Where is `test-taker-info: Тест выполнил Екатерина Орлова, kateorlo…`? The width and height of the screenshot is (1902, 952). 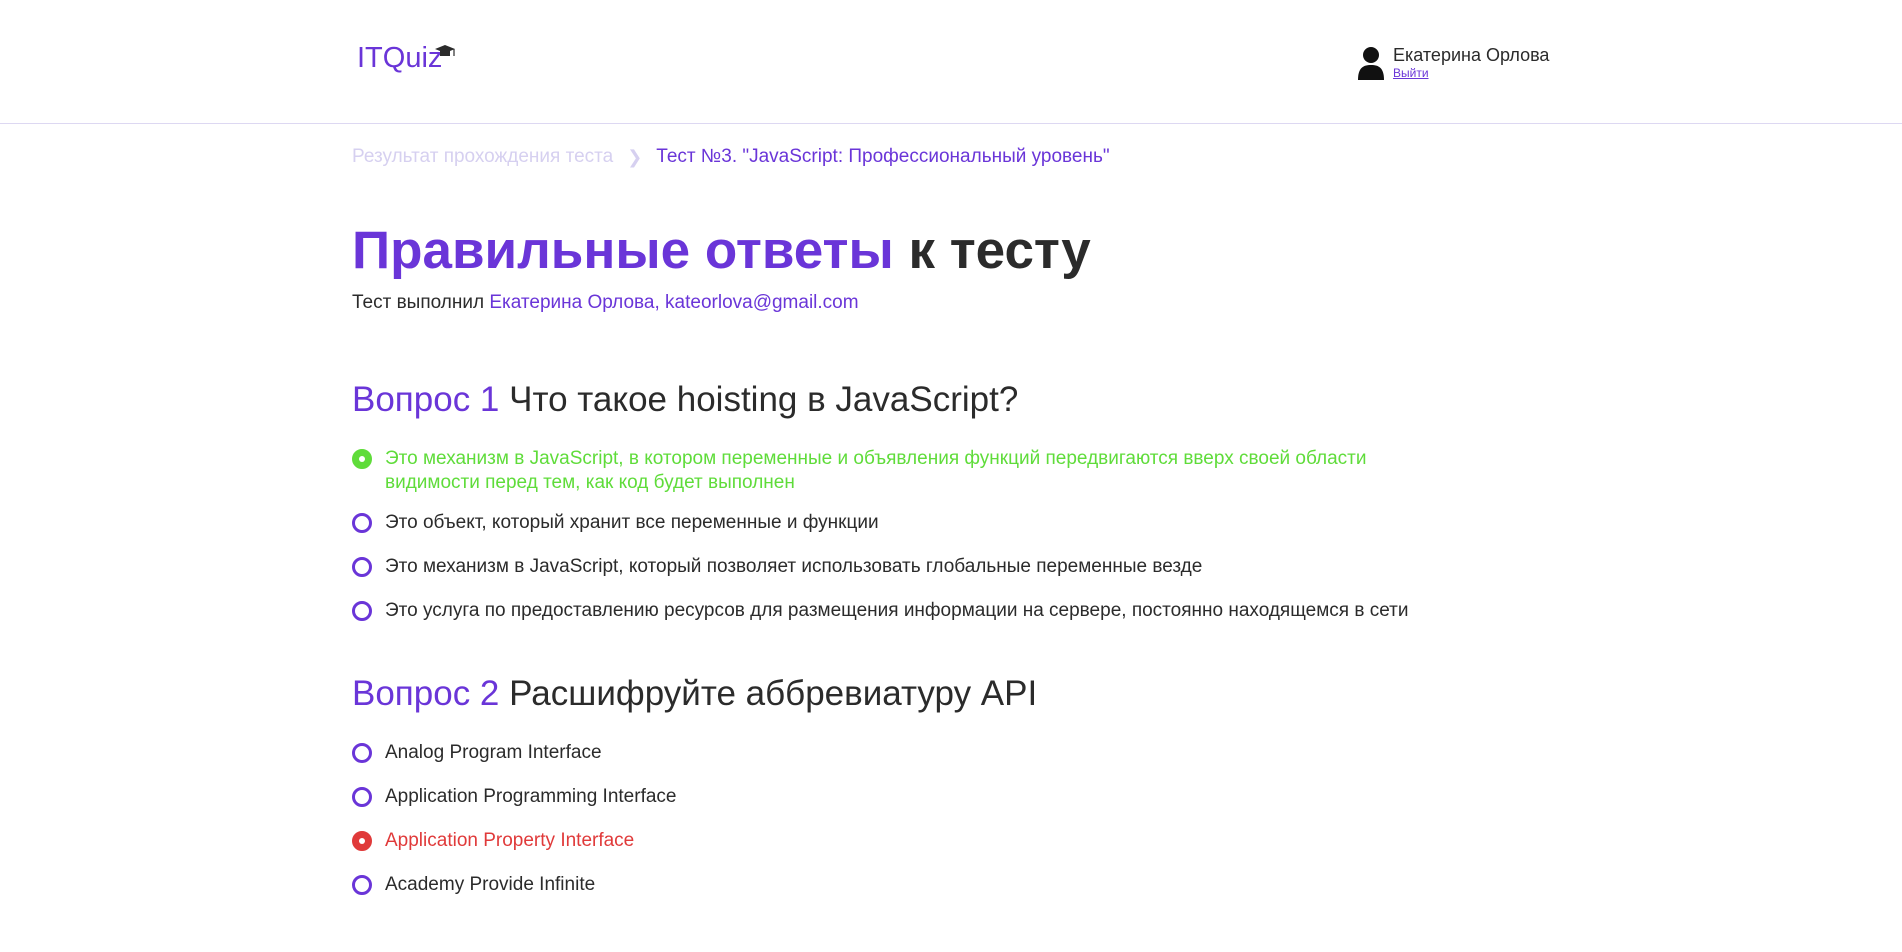 test-taker-info: Тест выполнил Екатерина Орлова, kateorlo… is located at coordinates (967, 303).